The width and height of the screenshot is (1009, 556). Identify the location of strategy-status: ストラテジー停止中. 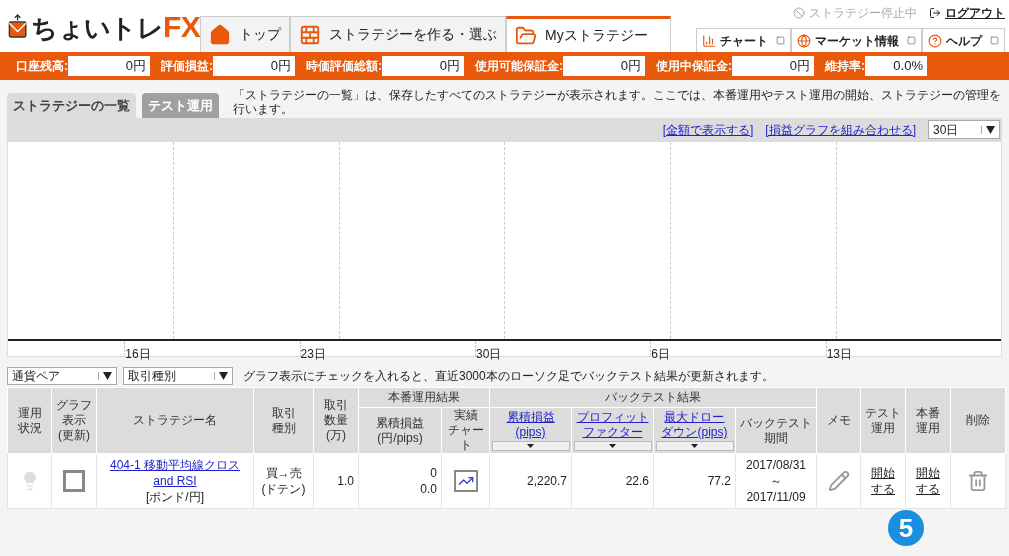
(855, 13).